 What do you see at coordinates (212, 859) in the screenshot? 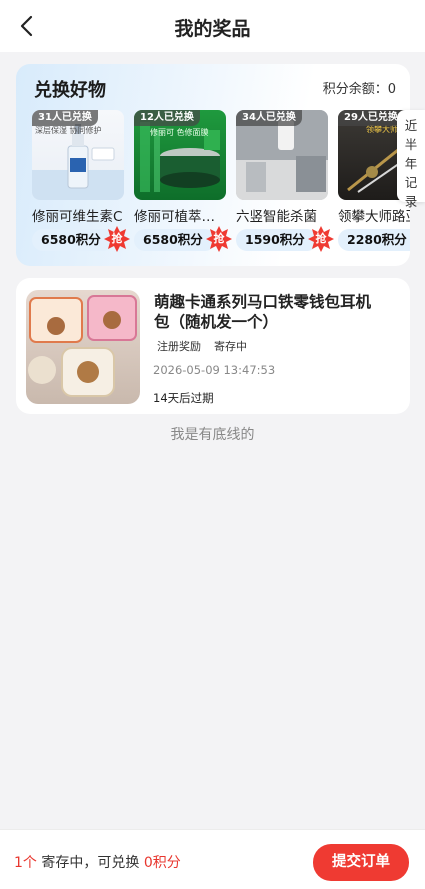
I see `bottom-bar: 1个 寄存中，可兑换 0积分 提交订单` at bounding box center [212, 859].